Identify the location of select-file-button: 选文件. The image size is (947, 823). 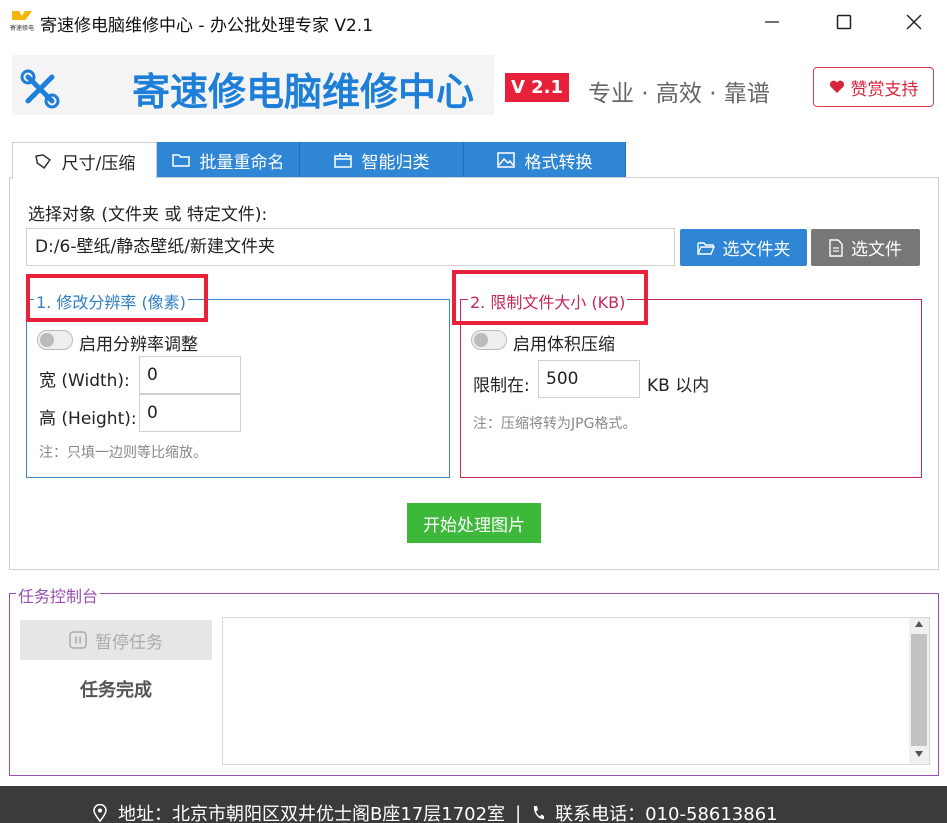
(865, 247).